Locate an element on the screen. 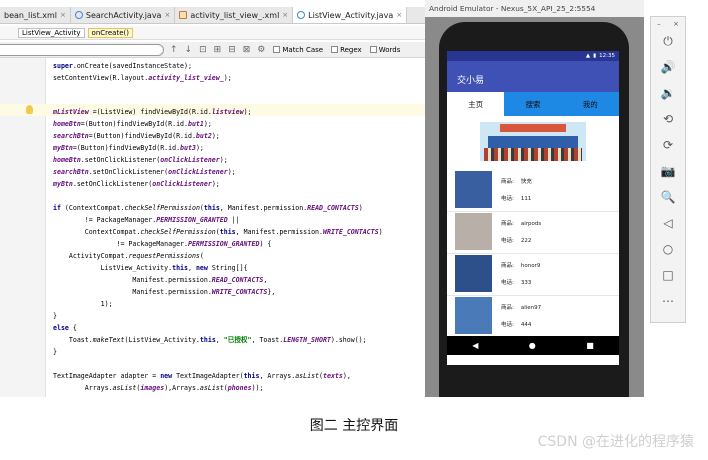 The width and height of the screenshot is (708, 460). banner-image is located at coordinates (533, 141).